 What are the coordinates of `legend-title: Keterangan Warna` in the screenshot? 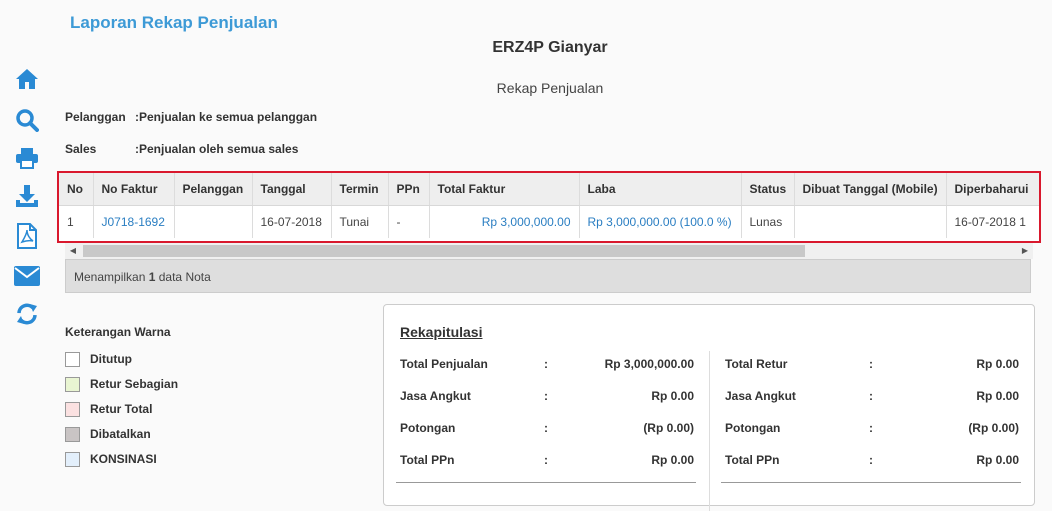 It's located at (118, 332).